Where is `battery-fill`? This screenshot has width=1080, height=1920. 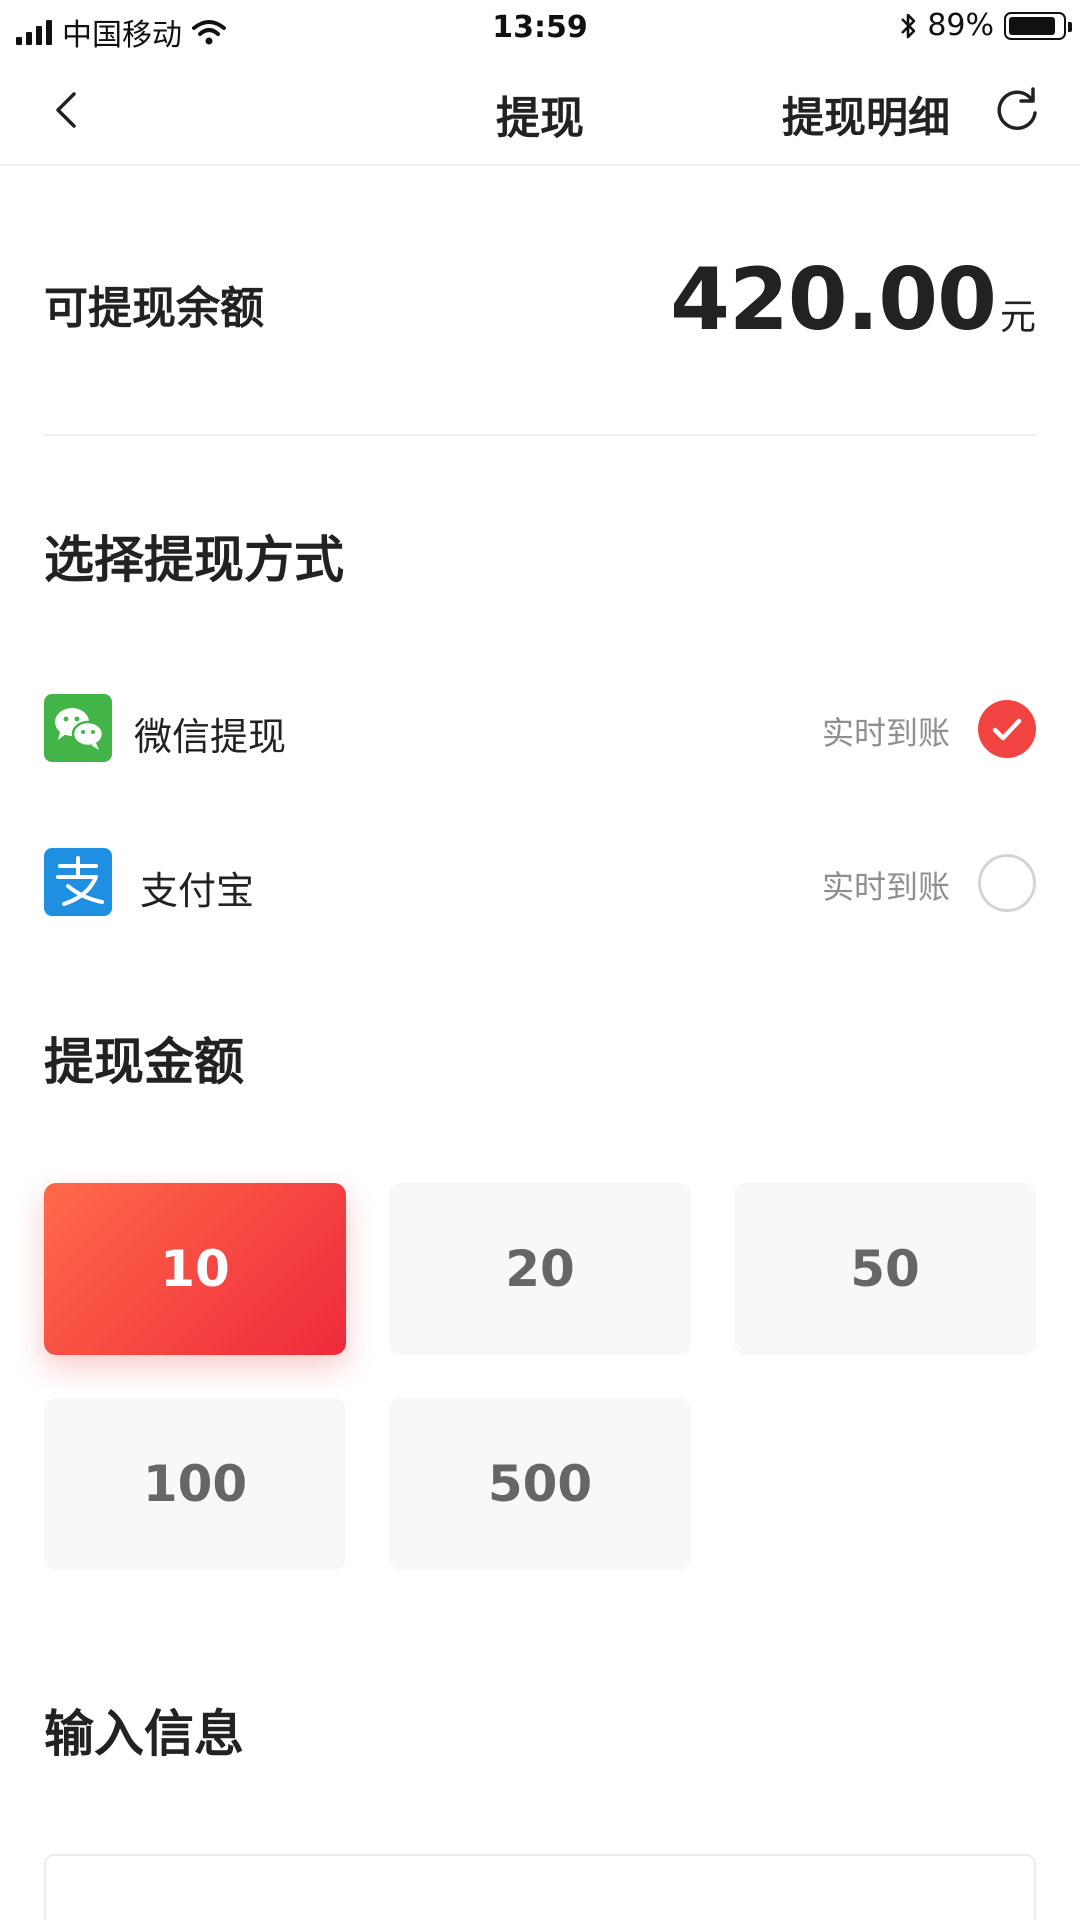 battery-fill is located at coordinates (1032, 25).